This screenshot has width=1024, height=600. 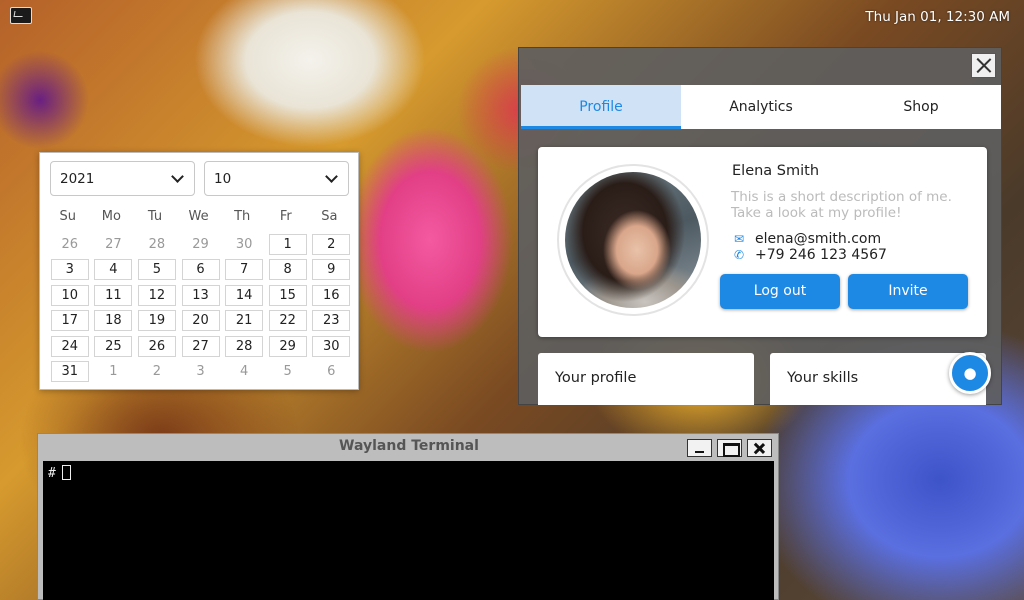 What do you see at coordinates (288, 268) in the screenshot?
I see `day-cell: 8` at bounding box center [288, 268].